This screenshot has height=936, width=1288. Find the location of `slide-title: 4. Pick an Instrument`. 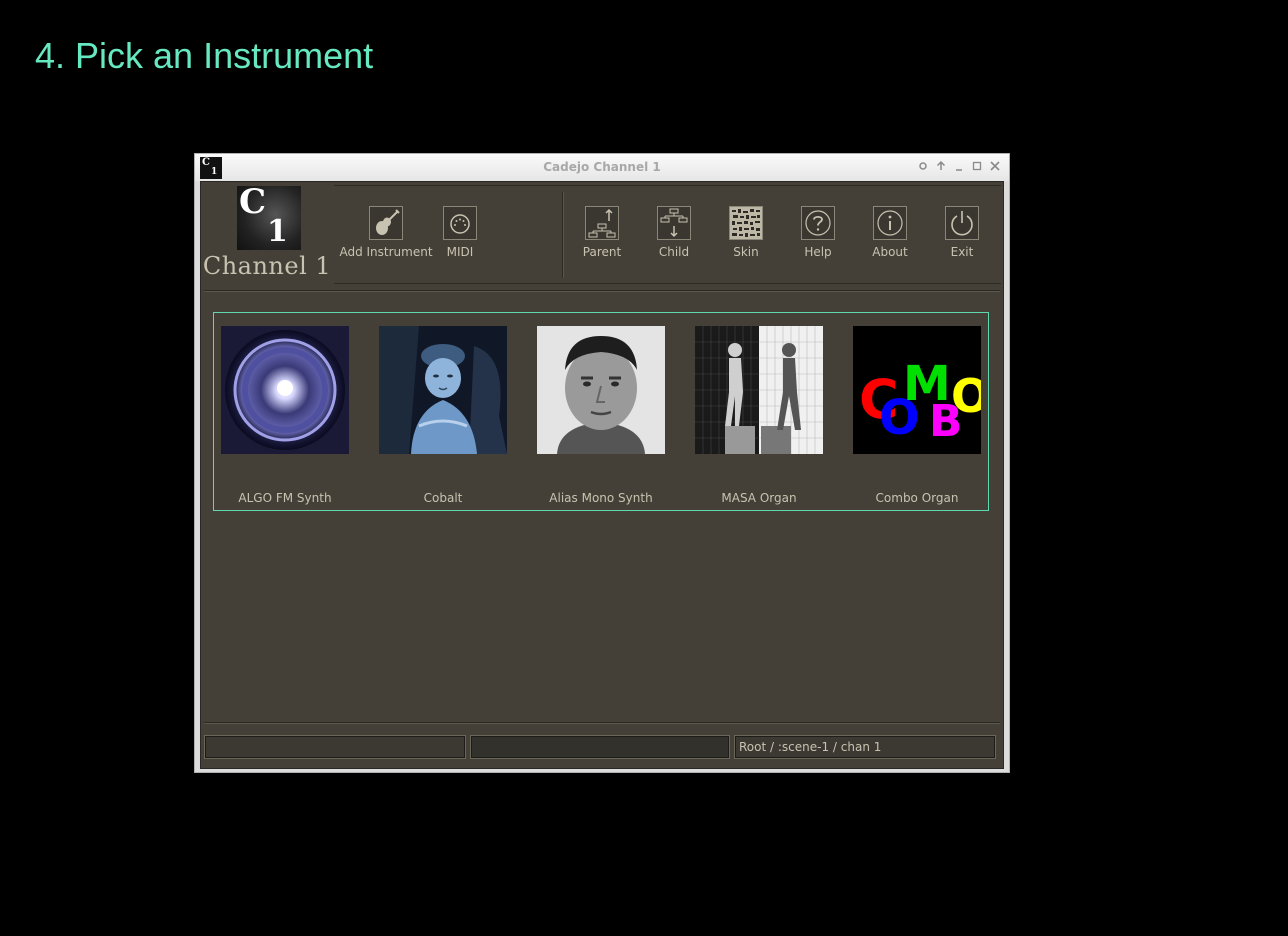

slide-title: 4. Pick an Instrument is located at coordinates (204, 55).